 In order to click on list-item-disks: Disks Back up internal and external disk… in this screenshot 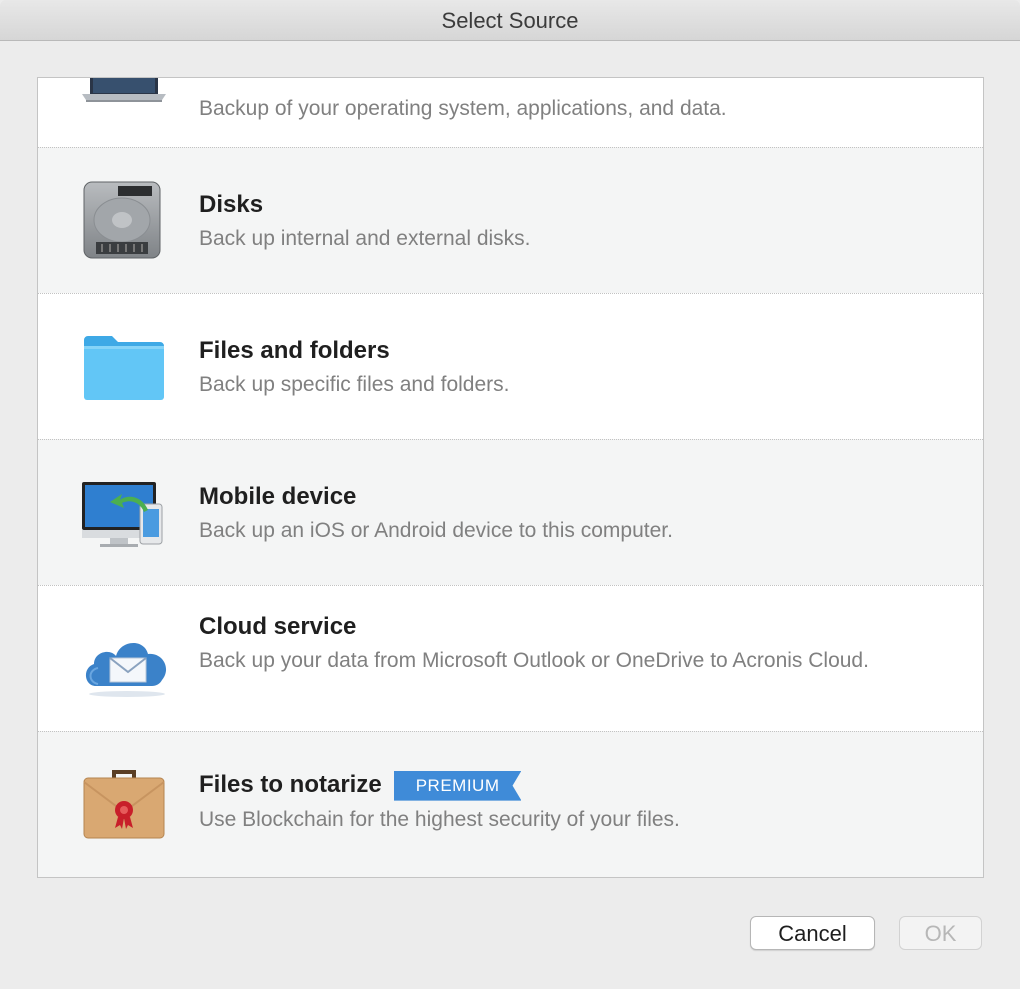, I will do `click(510, 220)`.